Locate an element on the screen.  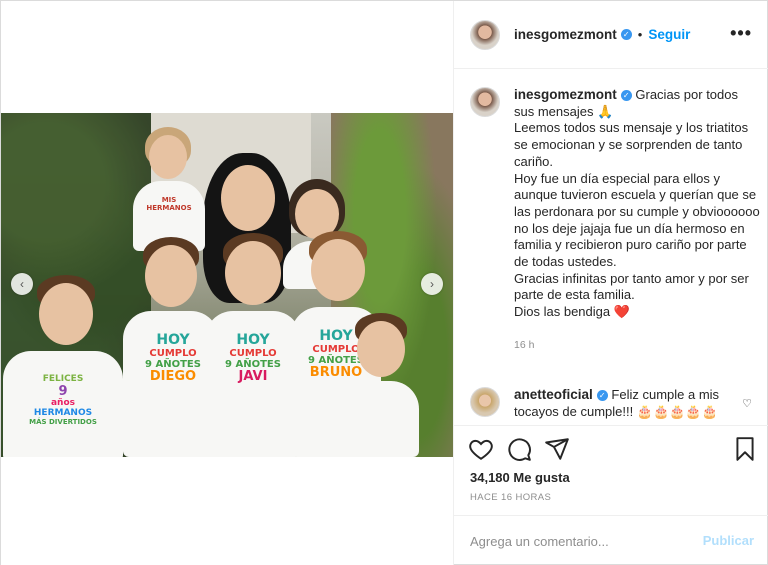
author-avatar is located at coordinates (485, 34).